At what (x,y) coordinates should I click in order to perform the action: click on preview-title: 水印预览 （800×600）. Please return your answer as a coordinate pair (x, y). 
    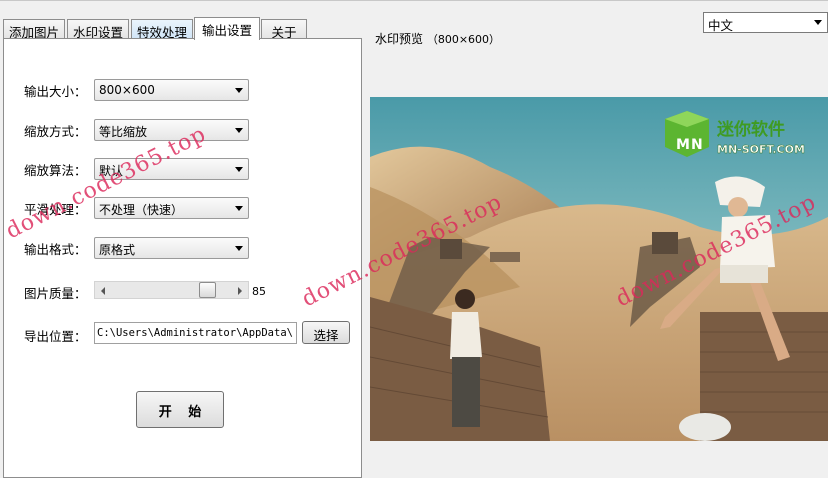
    Looking at the image, I should click on (437, 38).